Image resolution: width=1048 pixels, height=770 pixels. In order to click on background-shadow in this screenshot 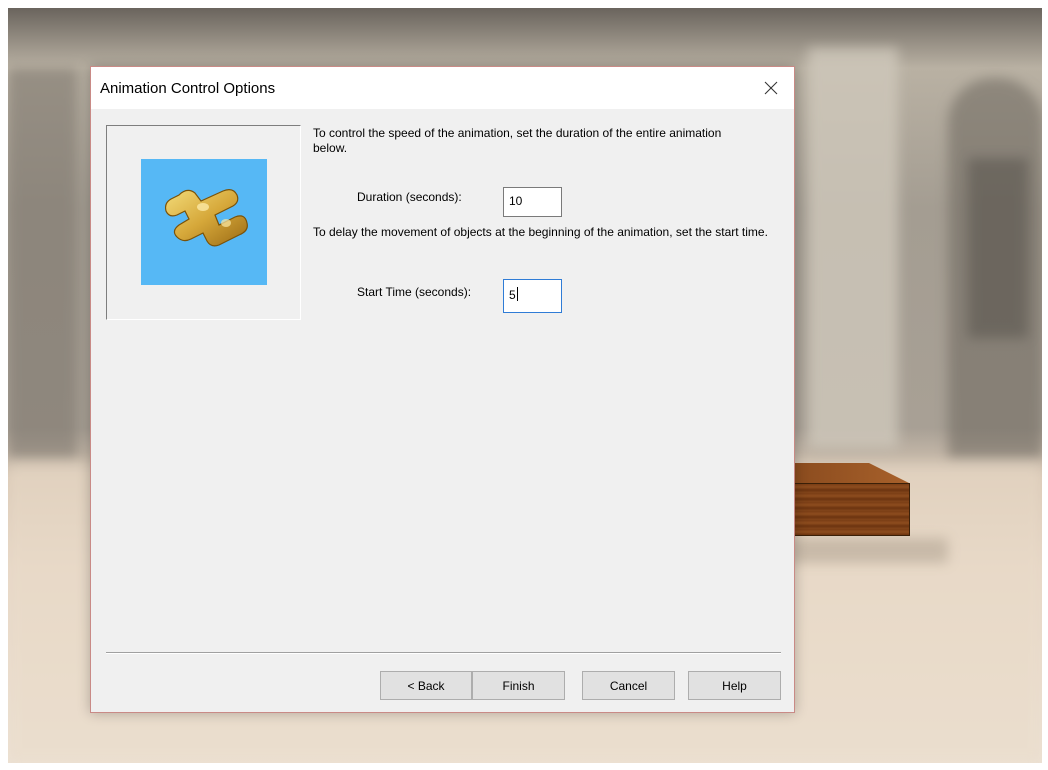, I will do `click(868, 550)`.